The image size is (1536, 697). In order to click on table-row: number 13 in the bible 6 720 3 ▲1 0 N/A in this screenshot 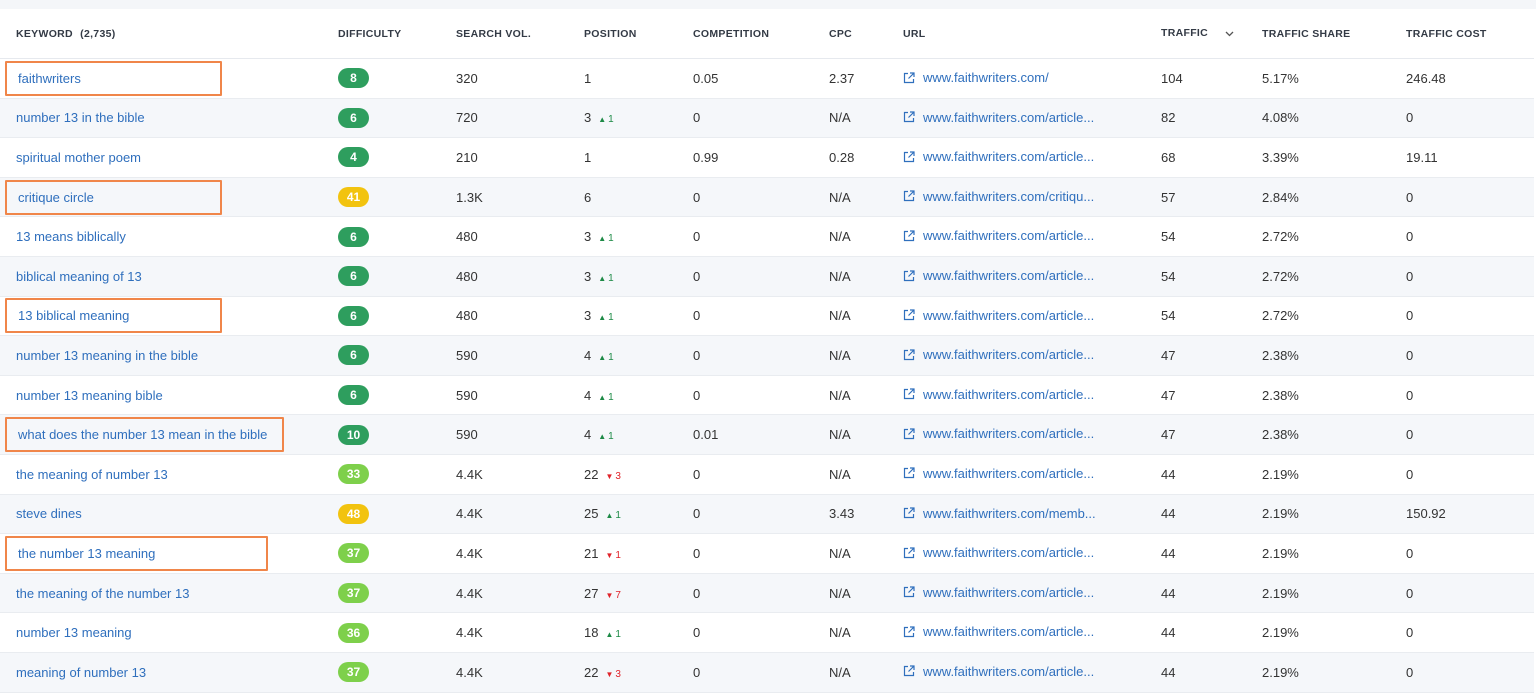, I will do `click(767, 118)`.